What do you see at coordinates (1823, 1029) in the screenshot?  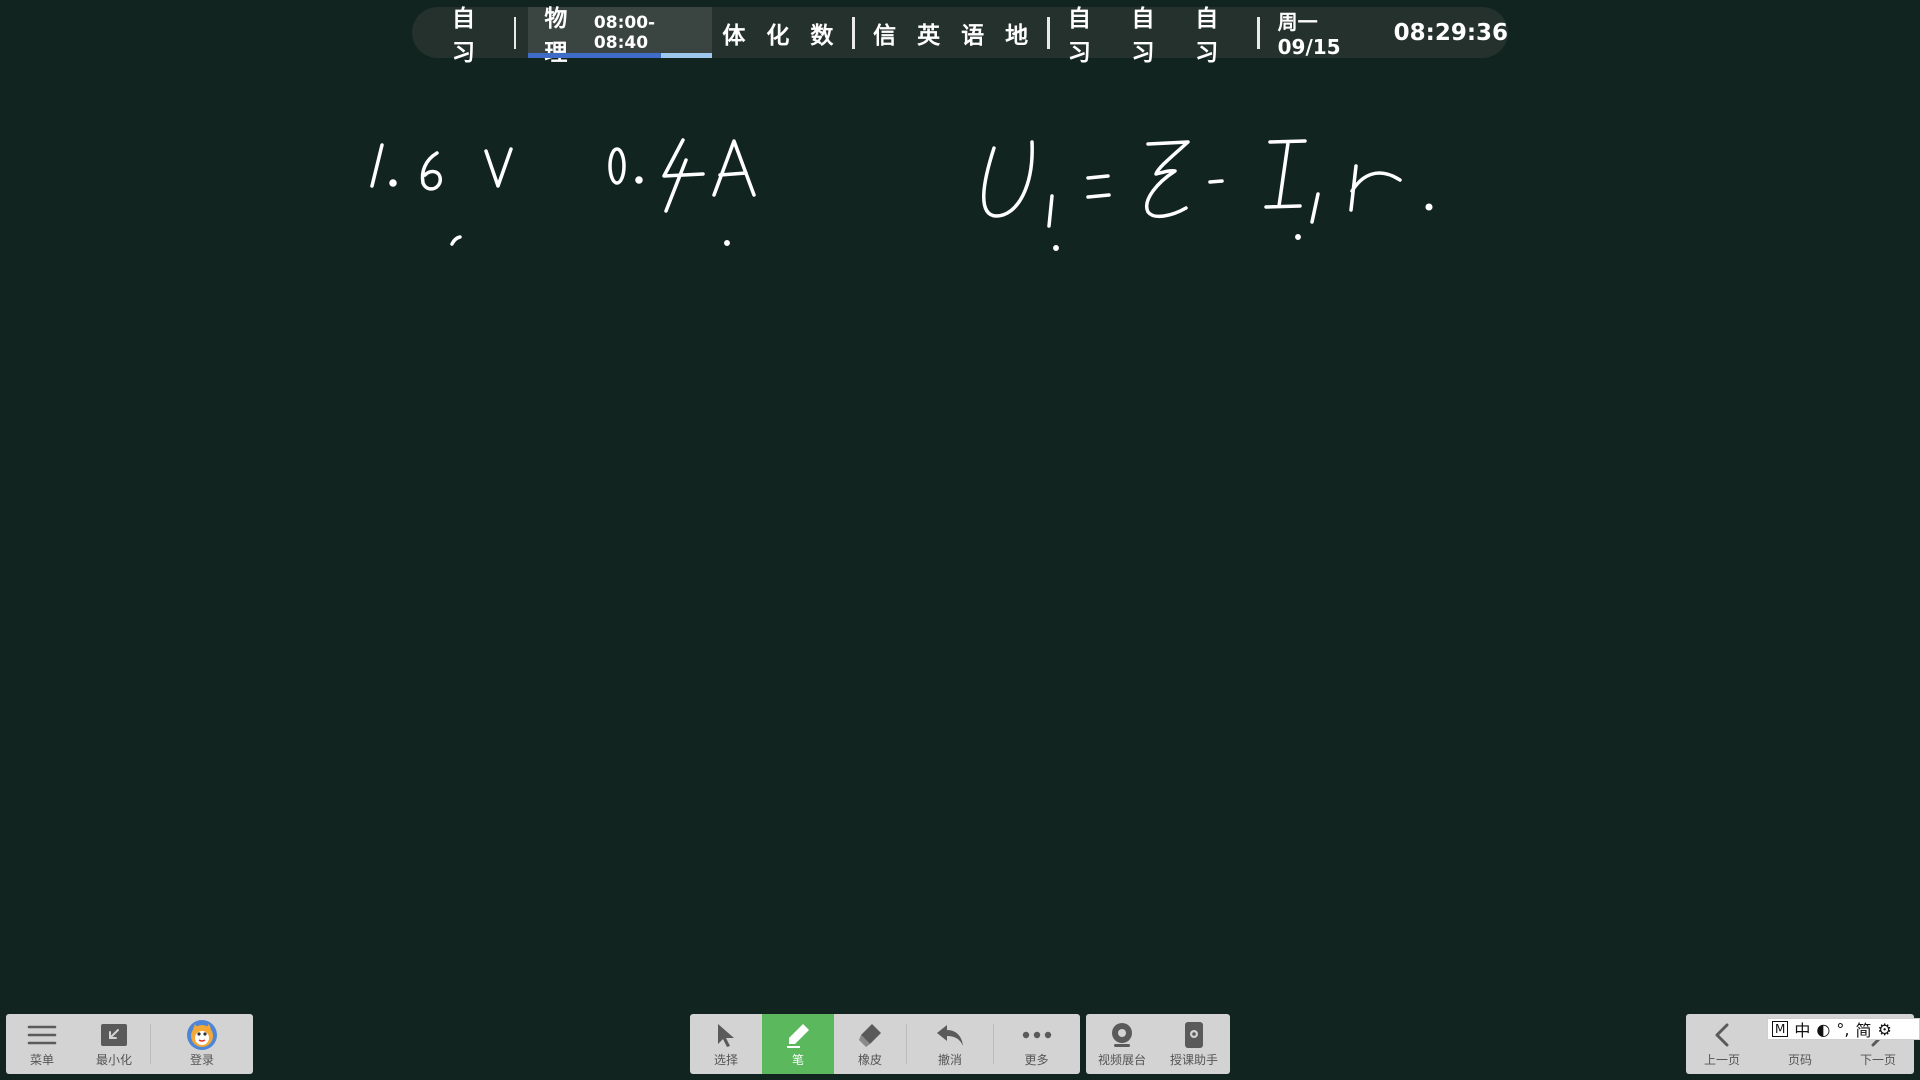 I see `ime-halfwidth-icon: ◐` at bounding box center [1823, 1029].